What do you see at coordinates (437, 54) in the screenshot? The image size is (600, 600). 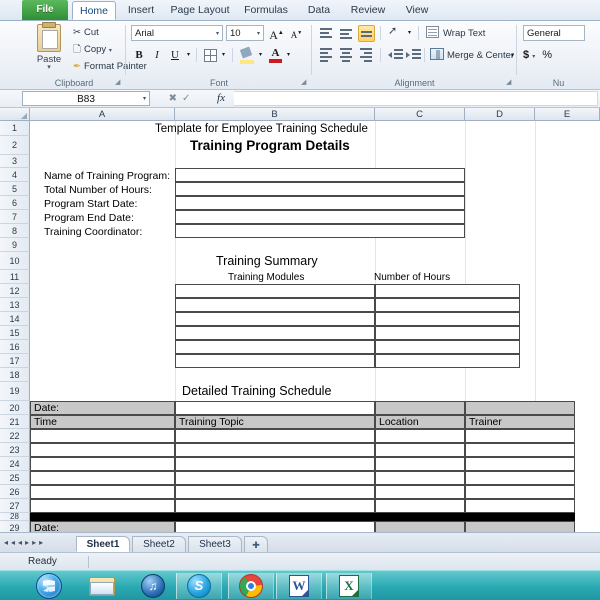 I see `merge-center-icon` at bounding box center [437, 54].